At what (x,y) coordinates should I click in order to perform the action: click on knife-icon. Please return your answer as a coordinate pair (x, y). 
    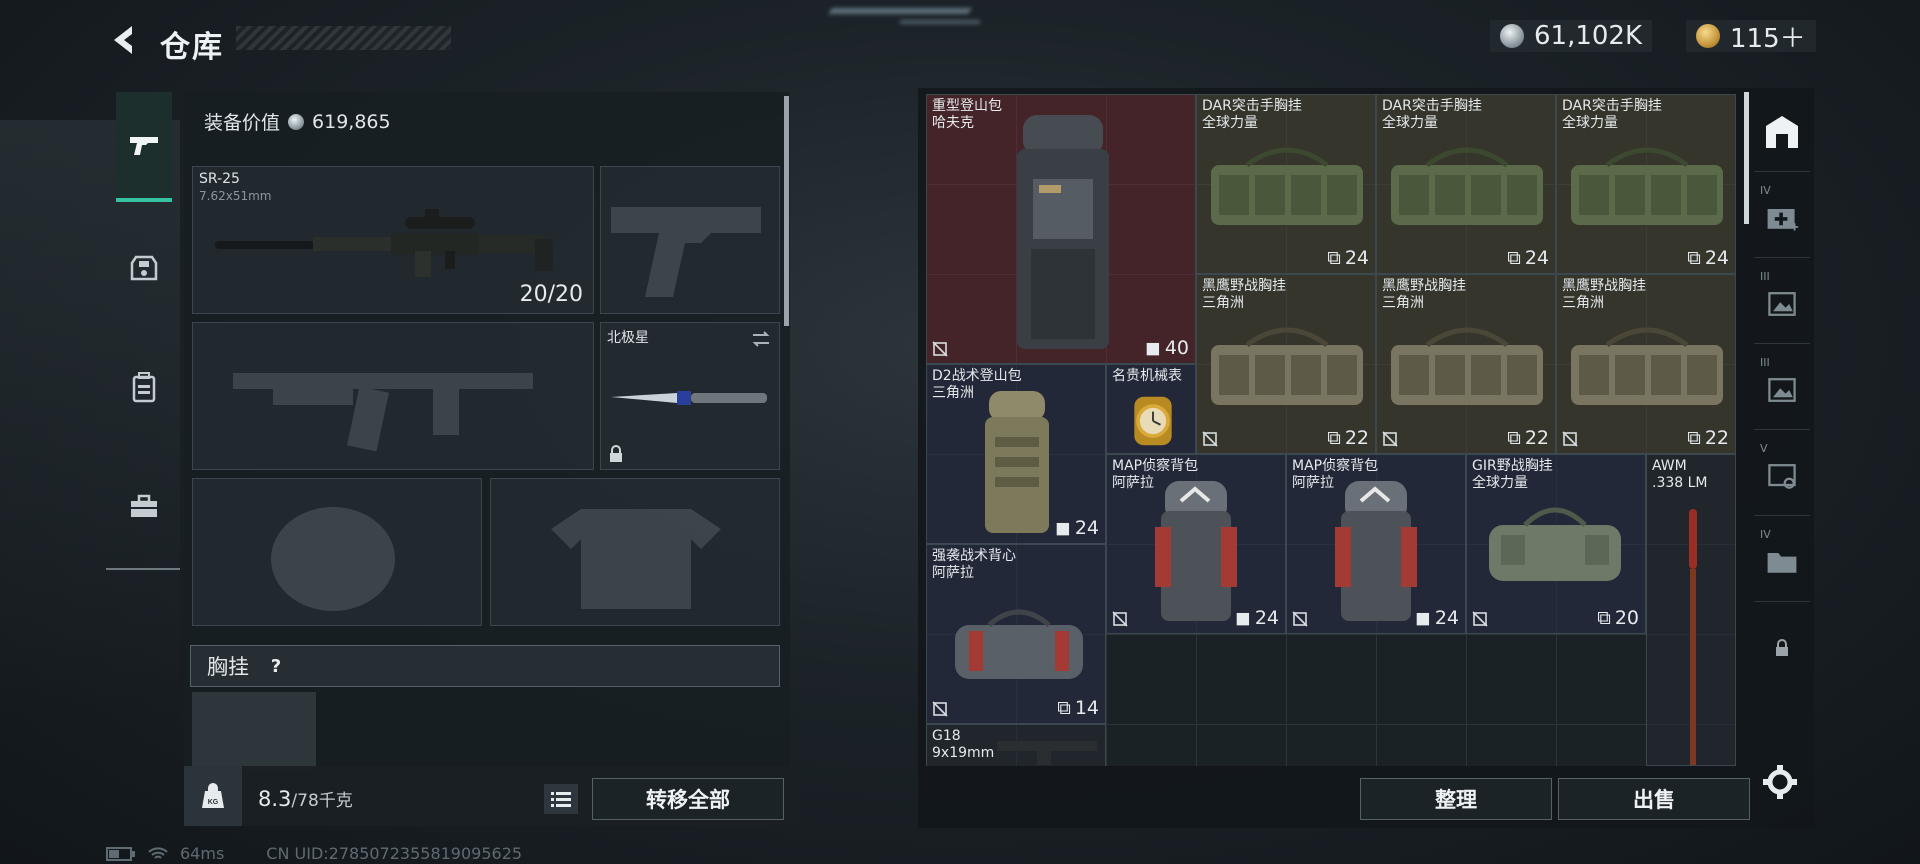
    Looking at the image, I should click on (689, 398).